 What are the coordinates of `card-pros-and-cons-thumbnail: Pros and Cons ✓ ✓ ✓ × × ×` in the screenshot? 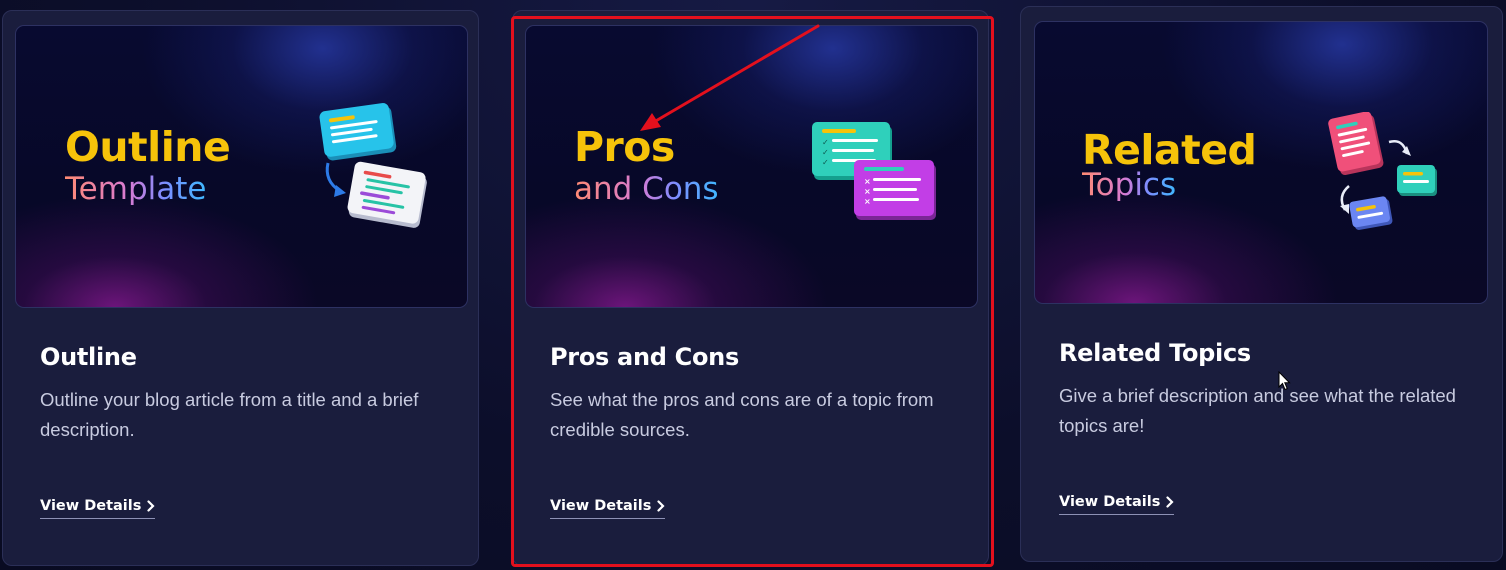 It's located at (751, 166).